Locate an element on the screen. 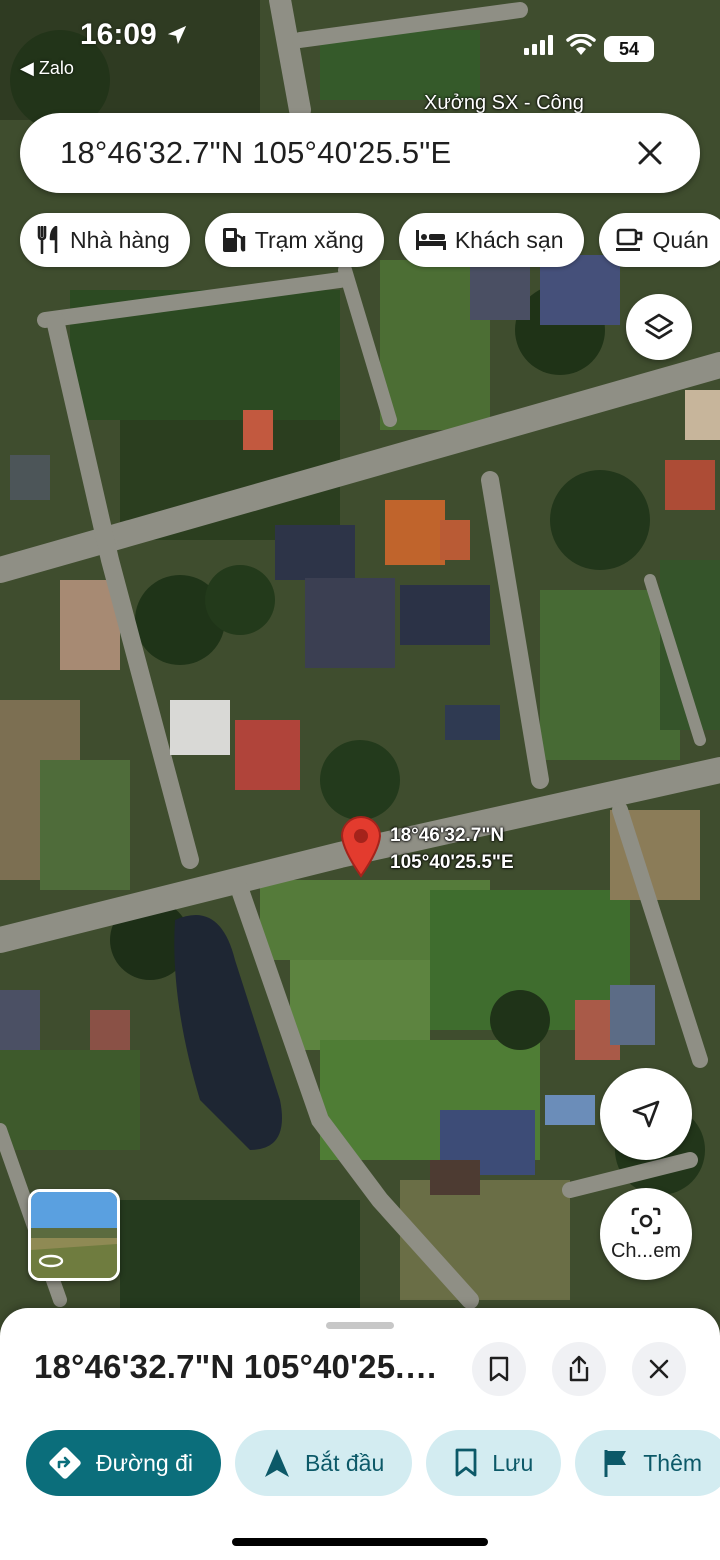 Image resolution: width=720 pixels, height=1560 pixels. status-time: 16:09 is located at coordinates (118, 34).